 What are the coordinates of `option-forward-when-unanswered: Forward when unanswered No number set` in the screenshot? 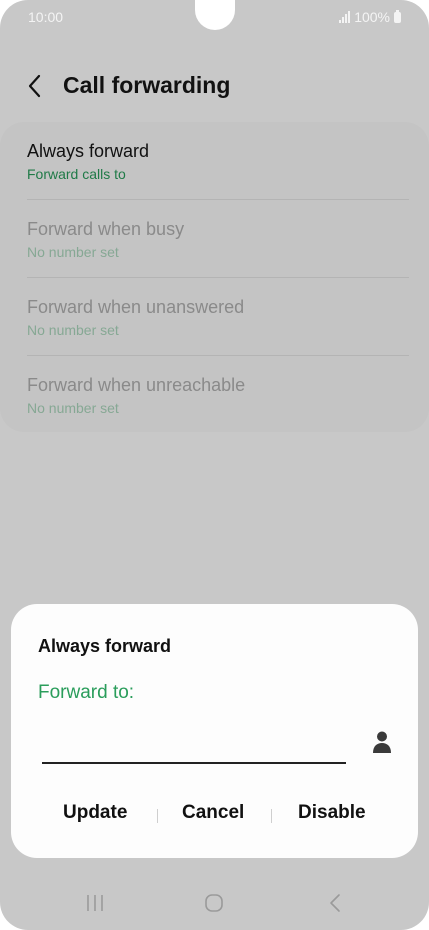 It's located at (218, 317).